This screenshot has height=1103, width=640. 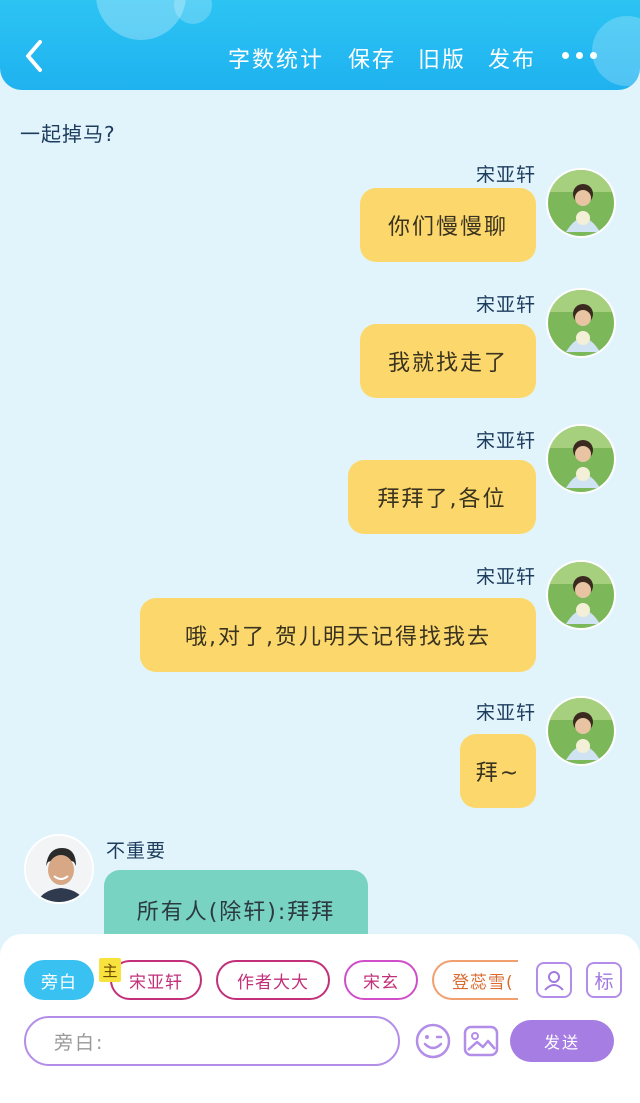 What do you see at coordinates (212, 1041) in the screenshot?
I see `message-input: 旁白:` at bounding box center [212, 1041].